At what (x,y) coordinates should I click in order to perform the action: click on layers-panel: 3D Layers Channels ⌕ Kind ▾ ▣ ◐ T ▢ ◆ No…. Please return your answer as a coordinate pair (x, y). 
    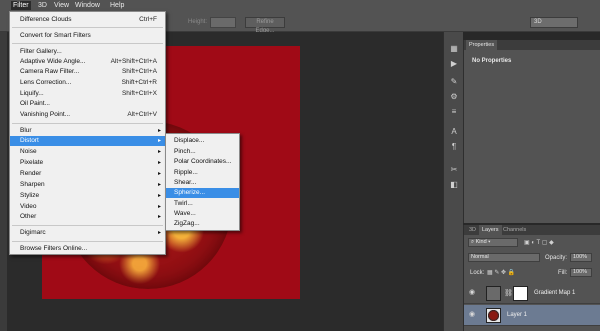
    Looking at the image, I should click on (531, 278).